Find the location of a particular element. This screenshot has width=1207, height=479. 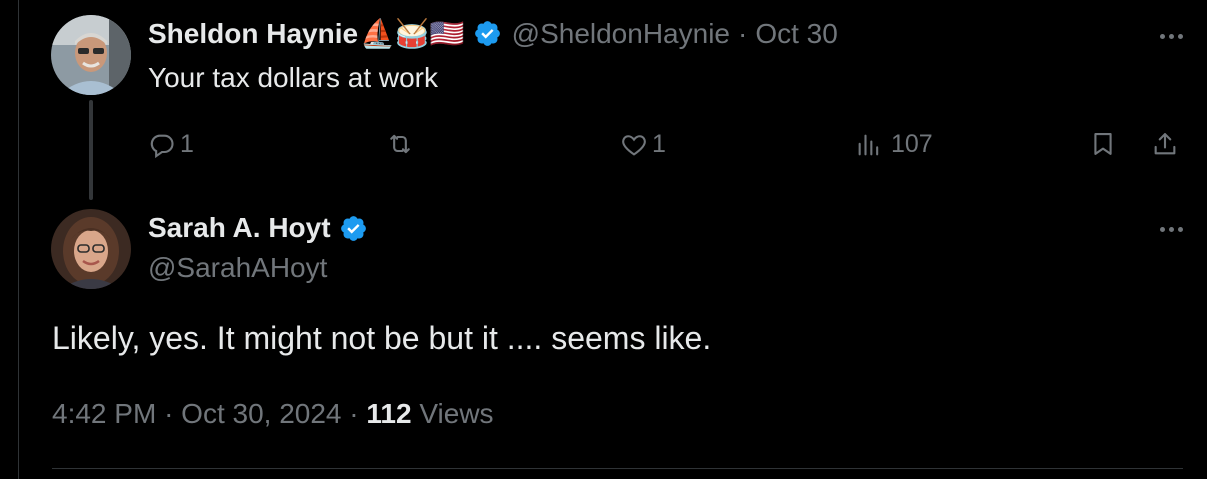

bookmark-icon is located at coordinates (1103, 144).